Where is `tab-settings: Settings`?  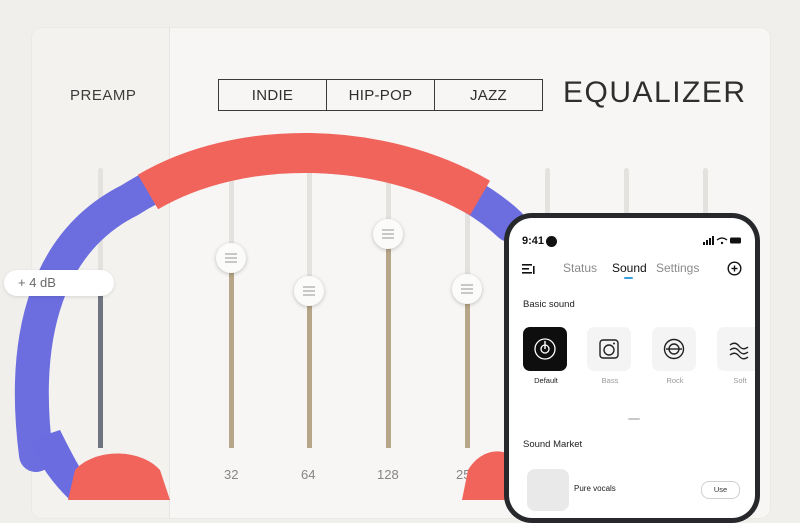
tab-settings: Settings is located at coordinates (677, 268).